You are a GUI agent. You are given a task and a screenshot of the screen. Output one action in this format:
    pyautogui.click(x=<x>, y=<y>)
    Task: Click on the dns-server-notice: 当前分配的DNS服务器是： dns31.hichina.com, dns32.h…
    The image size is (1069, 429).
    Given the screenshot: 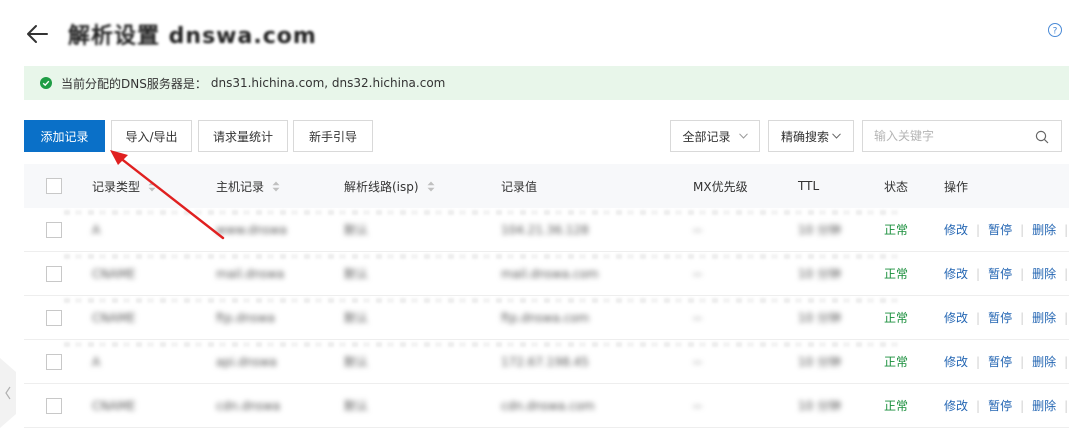 What is the action you would take?
    pyautogui.click(x=546, y=83)
    